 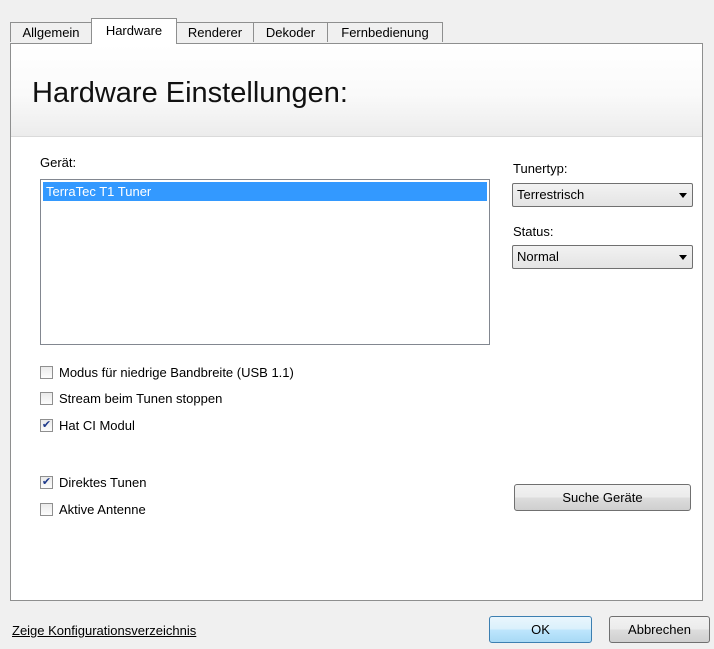 I want to click on status-select: Normal, so click(x=602, y=257).